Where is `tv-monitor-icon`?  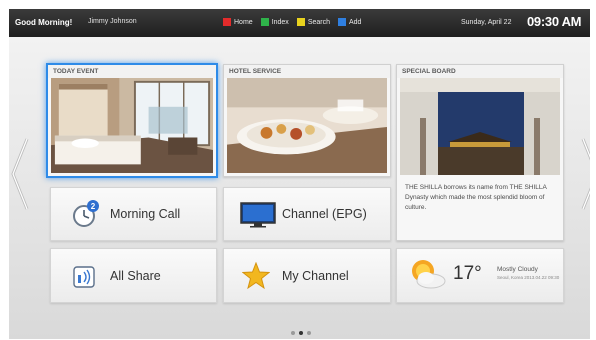 tv-monitor-icon is located at coordinates (258, 215).